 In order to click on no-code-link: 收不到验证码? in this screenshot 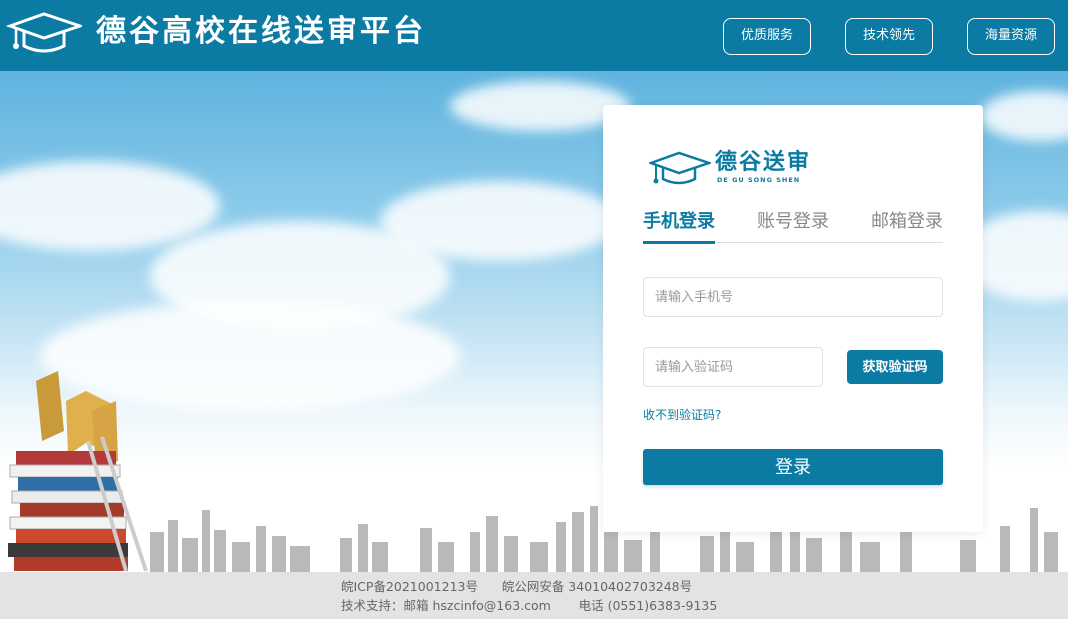, I will do `click(682, 415)`.